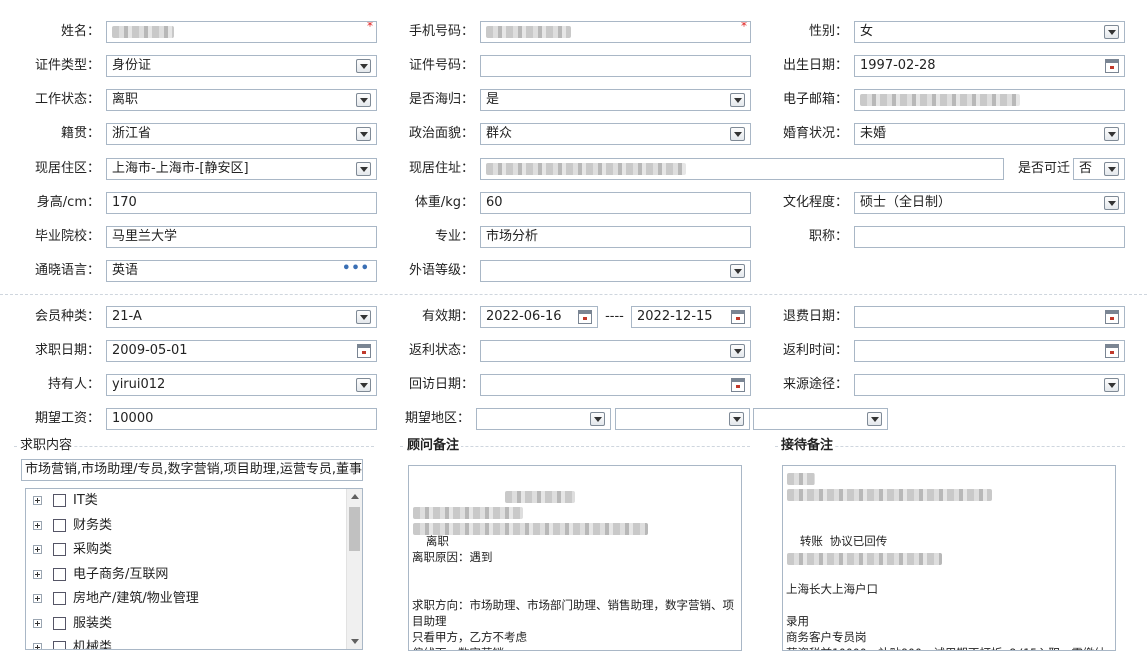  Describe the element at coordinates (192, 470) in the screenshot. I see `job-content-summary-field: 市场营销,市场助理/专员,数字营销,项目助理,运营专员,董事` at that location.